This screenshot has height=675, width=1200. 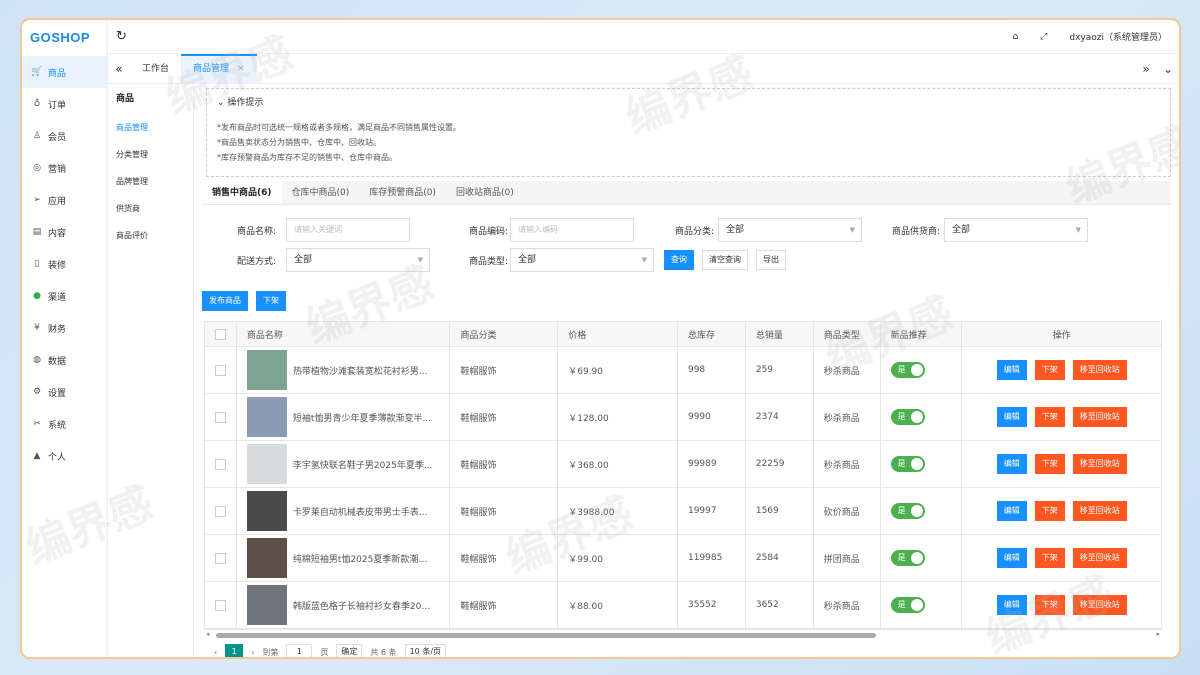 I want to click on scroll-right-icon: ▸, so click(x=1158, y=634).